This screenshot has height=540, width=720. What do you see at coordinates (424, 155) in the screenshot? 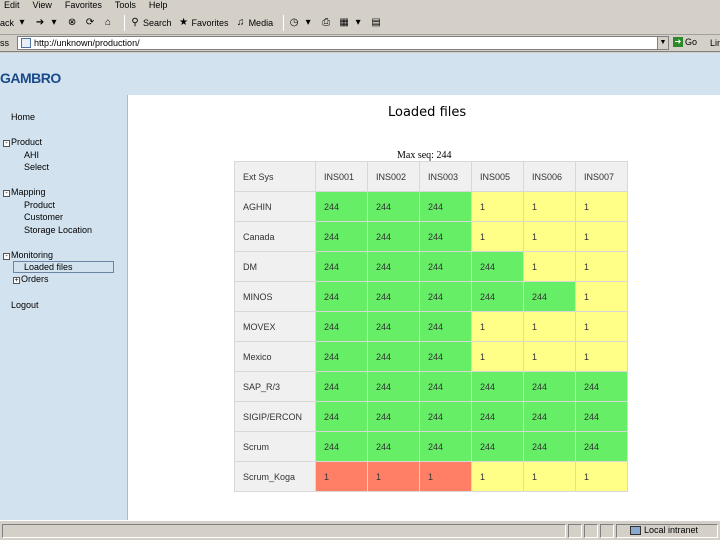
I see `max-seq-label: Max seq: 244` at bounding box center [424, 155].